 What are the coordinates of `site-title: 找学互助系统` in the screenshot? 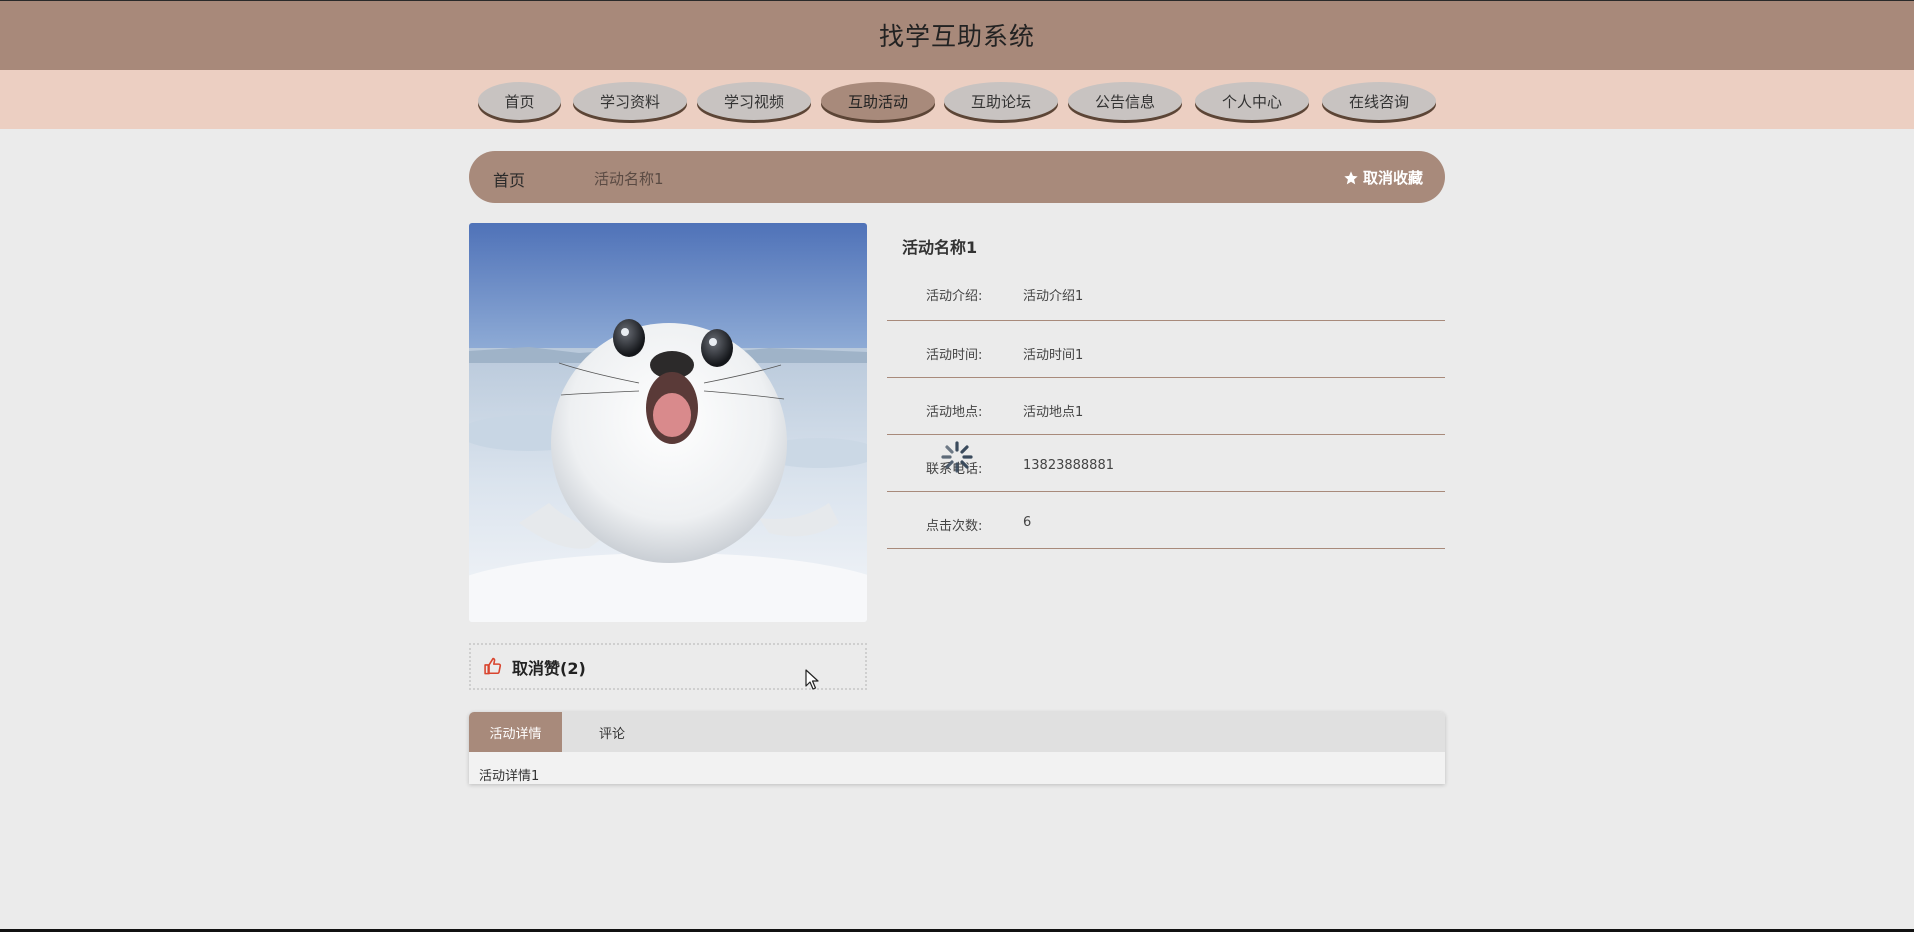 It's located at (956, 36).